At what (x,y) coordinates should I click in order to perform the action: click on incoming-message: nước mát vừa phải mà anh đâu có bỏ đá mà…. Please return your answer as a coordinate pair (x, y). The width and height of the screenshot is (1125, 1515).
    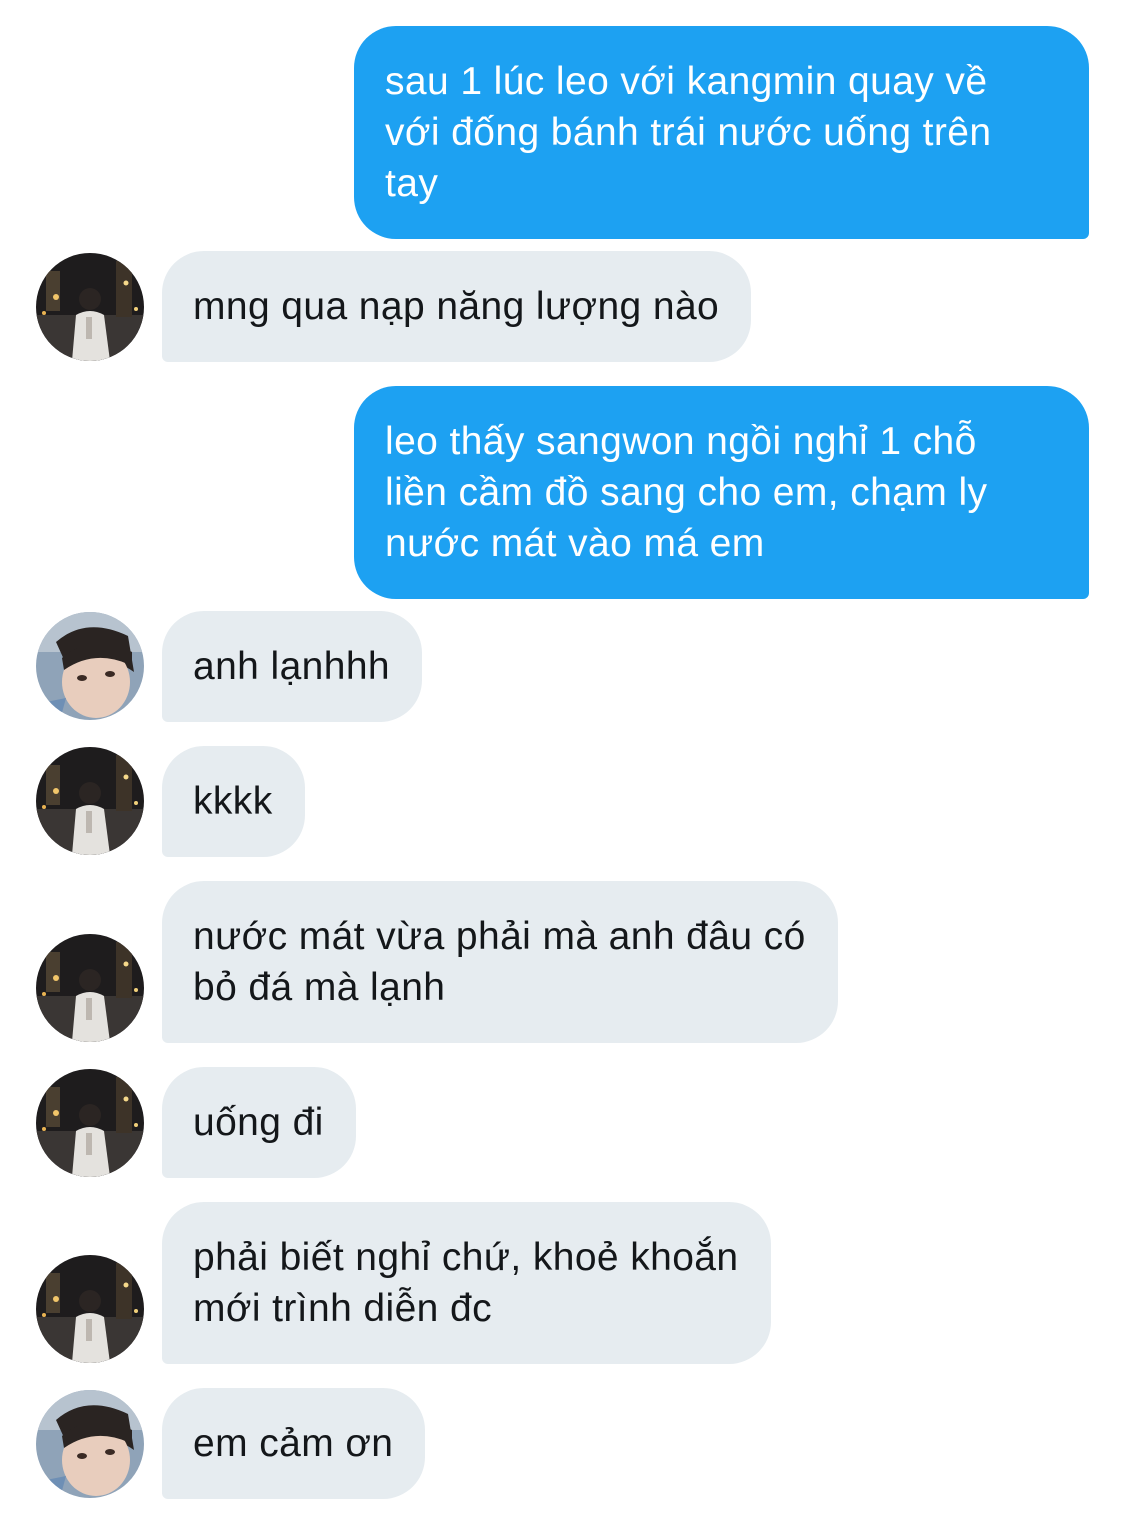
    Looking at the image, I should click on (500, 962).